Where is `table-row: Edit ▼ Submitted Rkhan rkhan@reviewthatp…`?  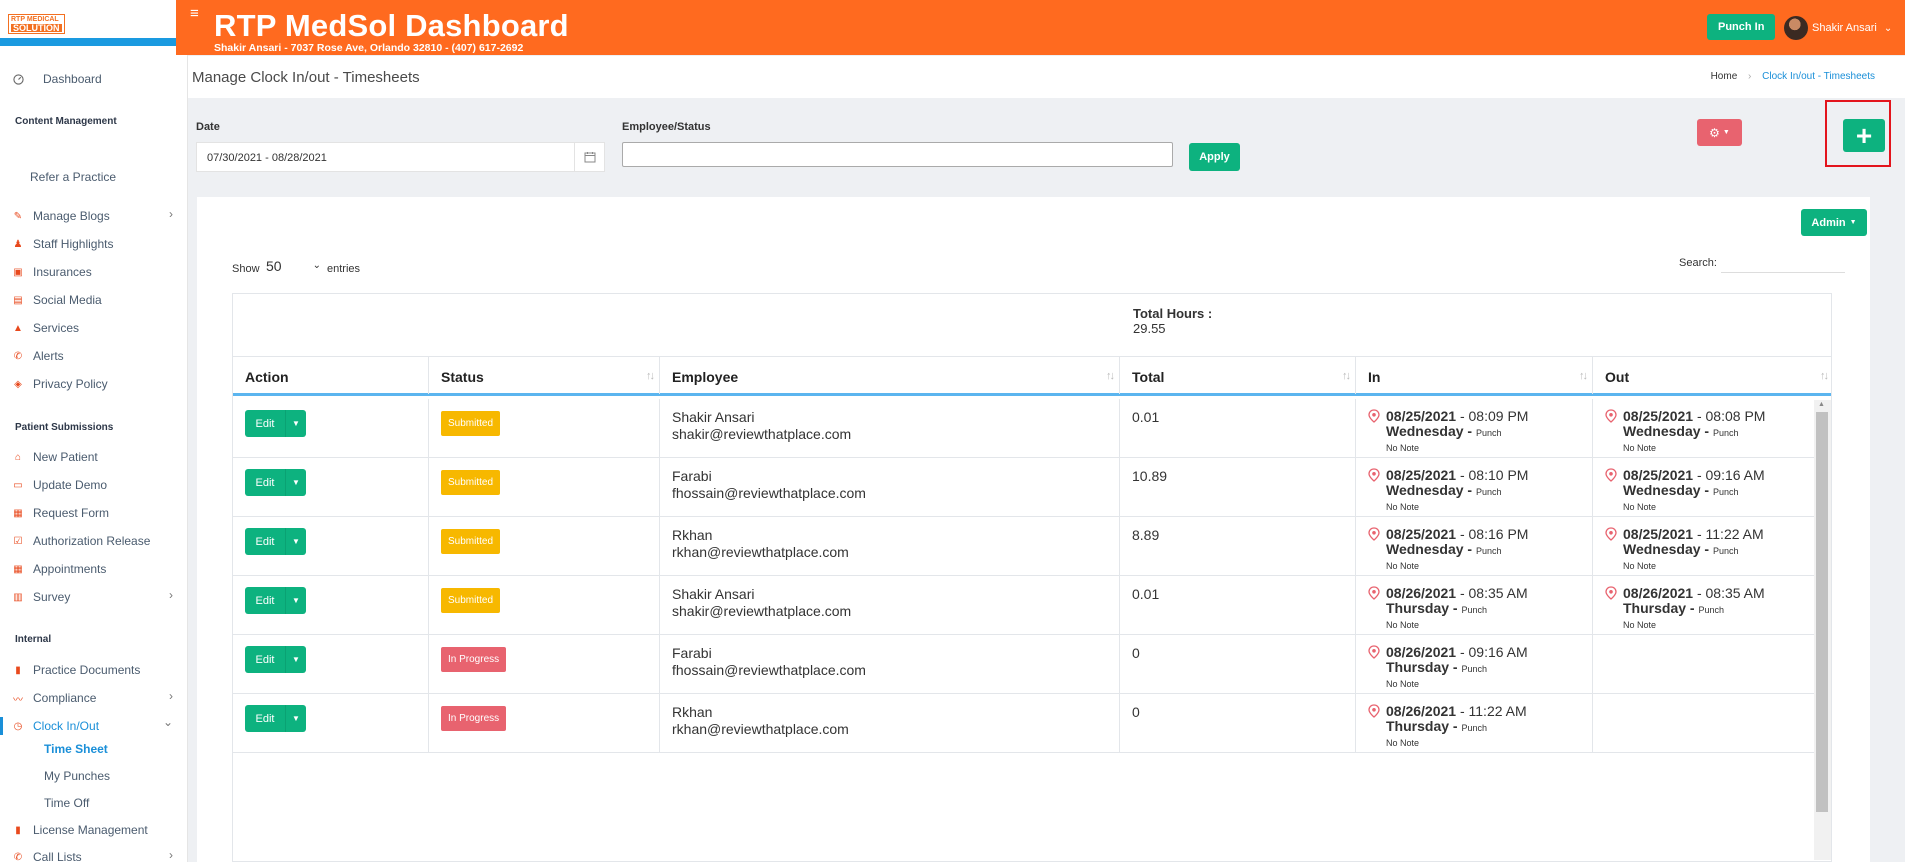
table-row: Edit ▼ Submitted Rkhan rkhan@reviewthatp… is located at coordinates (1032, 546).